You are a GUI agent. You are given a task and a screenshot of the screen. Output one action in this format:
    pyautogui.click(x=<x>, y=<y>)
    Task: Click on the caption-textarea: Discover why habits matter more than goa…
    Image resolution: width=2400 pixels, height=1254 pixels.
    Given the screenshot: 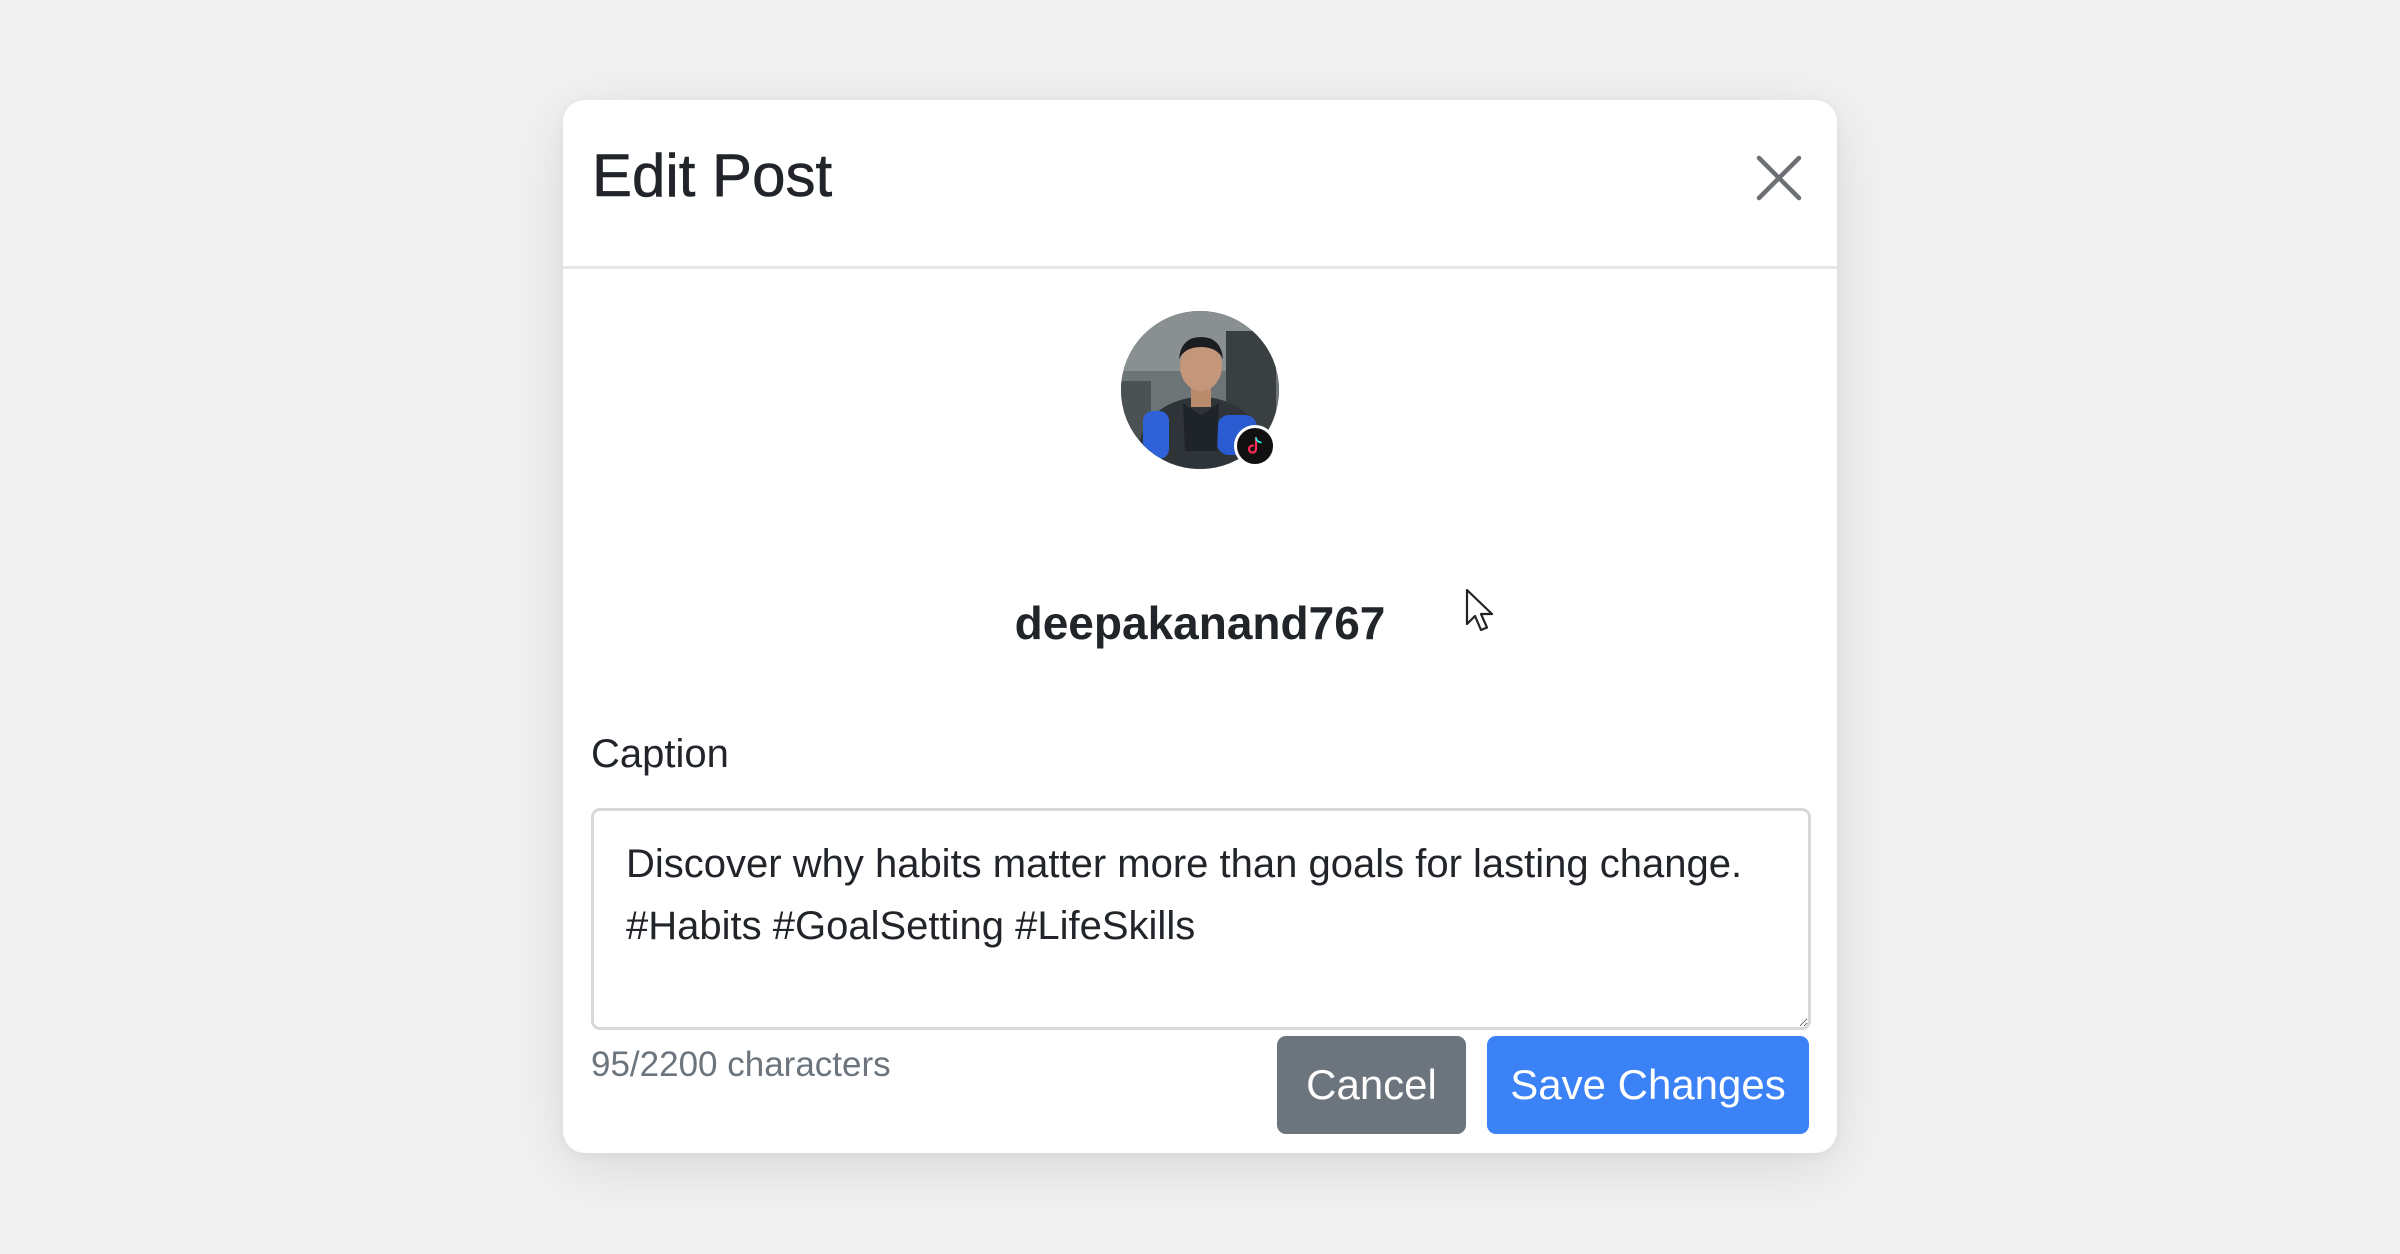 What is the action you would take?
    pyautogui.click(x=1201, y=919)
    